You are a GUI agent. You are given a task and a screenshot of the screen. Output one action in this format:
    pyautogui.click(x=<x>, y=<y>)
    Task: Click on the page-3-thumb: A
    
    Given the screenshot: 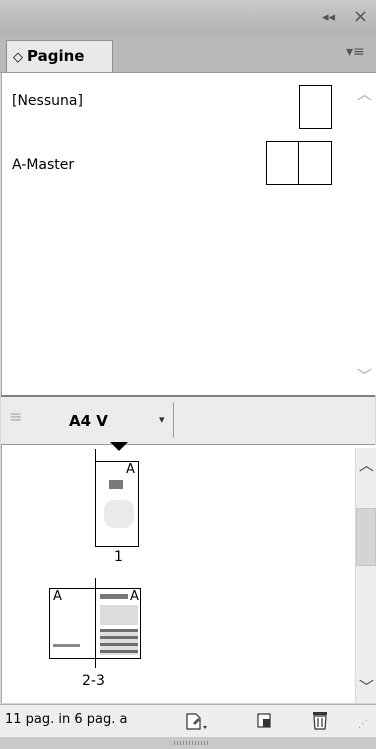 What is the action you would take?
    pyautogui.click(x=118, y=623)
    